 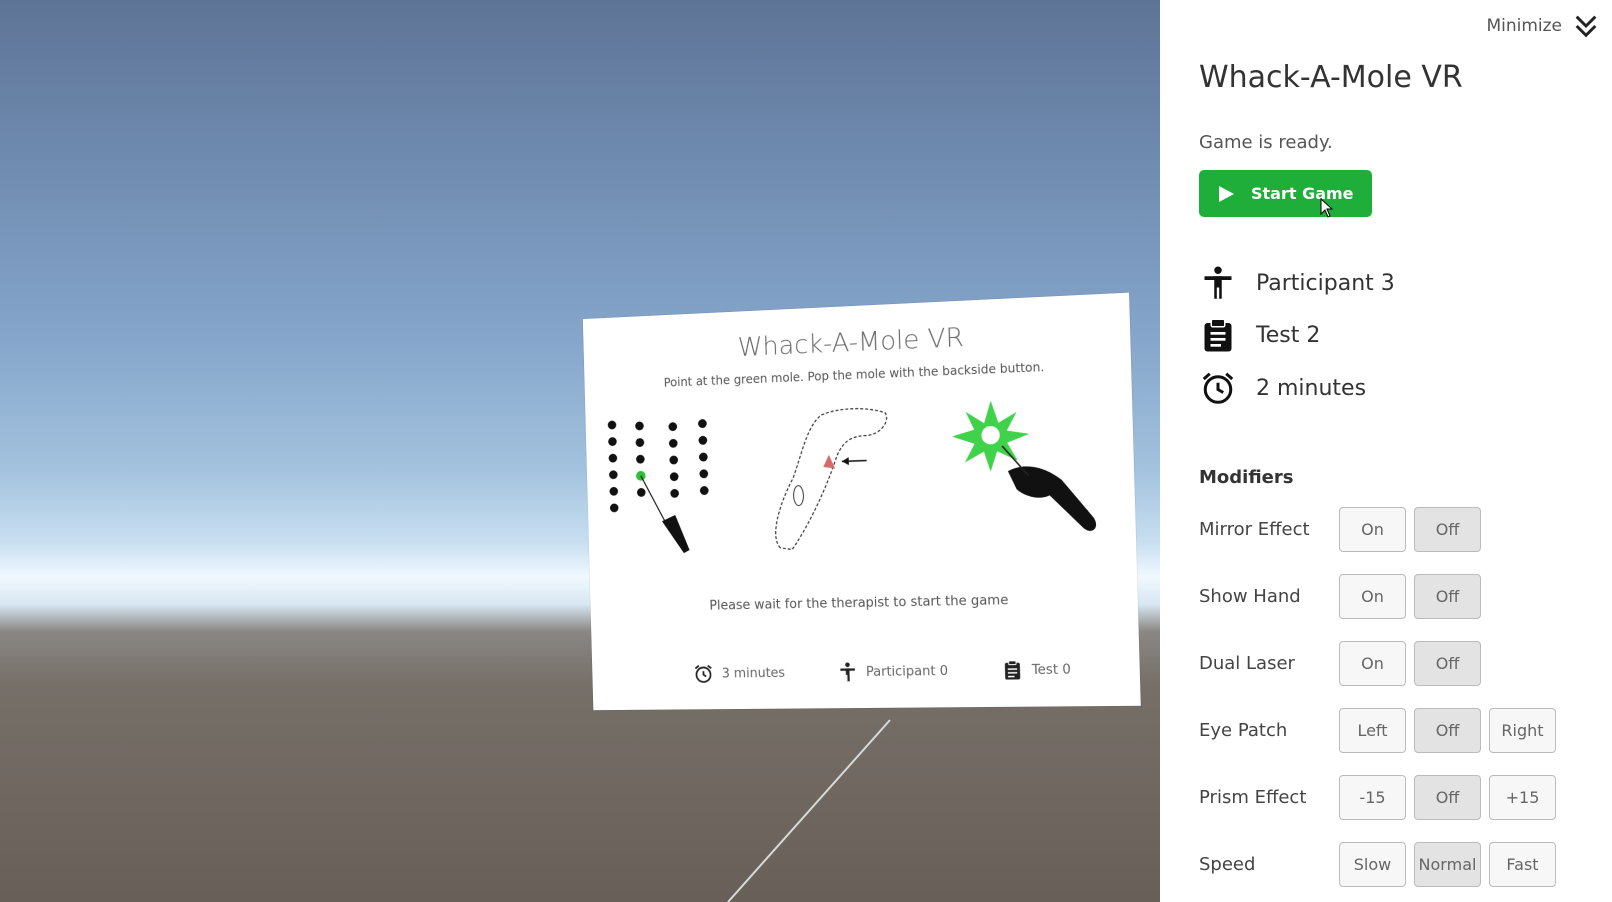 I want to click on modifier-label: Prism Effect, so click(x=1253, y=797).